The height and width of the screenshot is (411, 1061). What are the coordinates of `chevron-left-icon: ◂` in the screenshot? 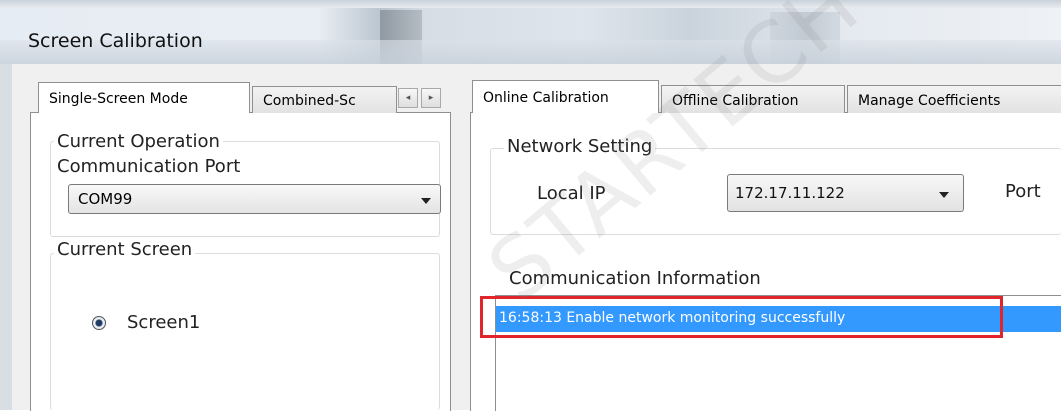 It's located at (408, 98).